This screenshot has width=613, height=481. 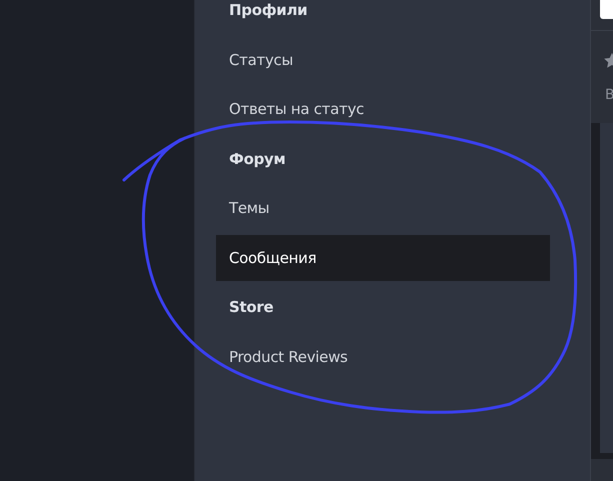 What do you see at coordinates (251, 307) in the screenshot?
I see `section-heading: Store` at bounding box center [251, 307].